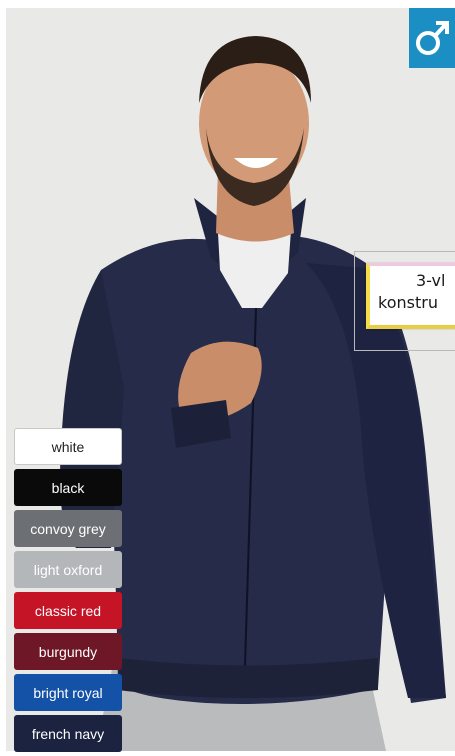 The width and height of the screenshot is (455, 756). I want to click on feature-callout: 3-vl konstru, so click(410, 296).